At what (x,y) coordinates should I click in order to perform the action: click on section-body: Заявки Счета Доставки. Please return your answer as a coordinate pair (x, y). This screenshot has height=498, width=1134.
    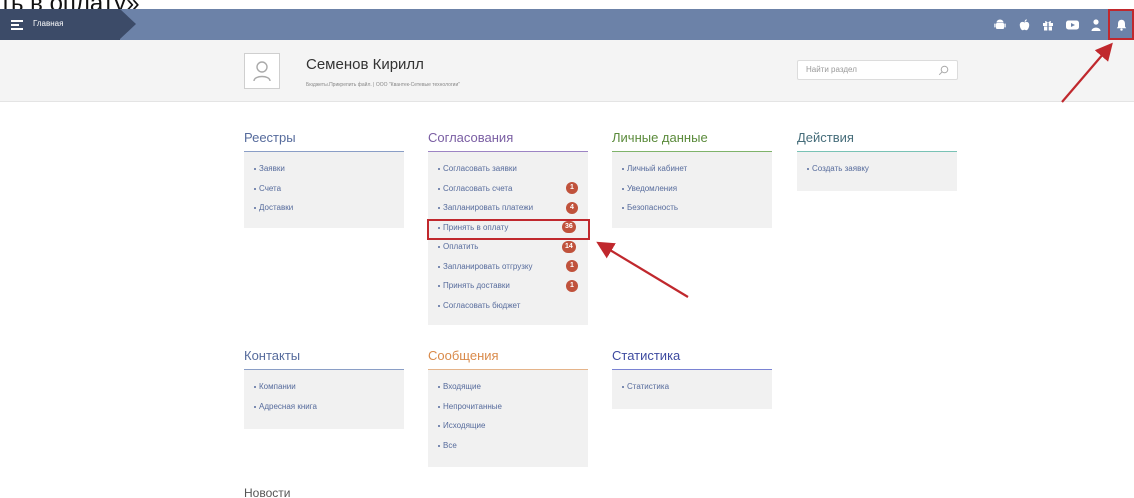
    Looking at the image, I should click on (324, 190).